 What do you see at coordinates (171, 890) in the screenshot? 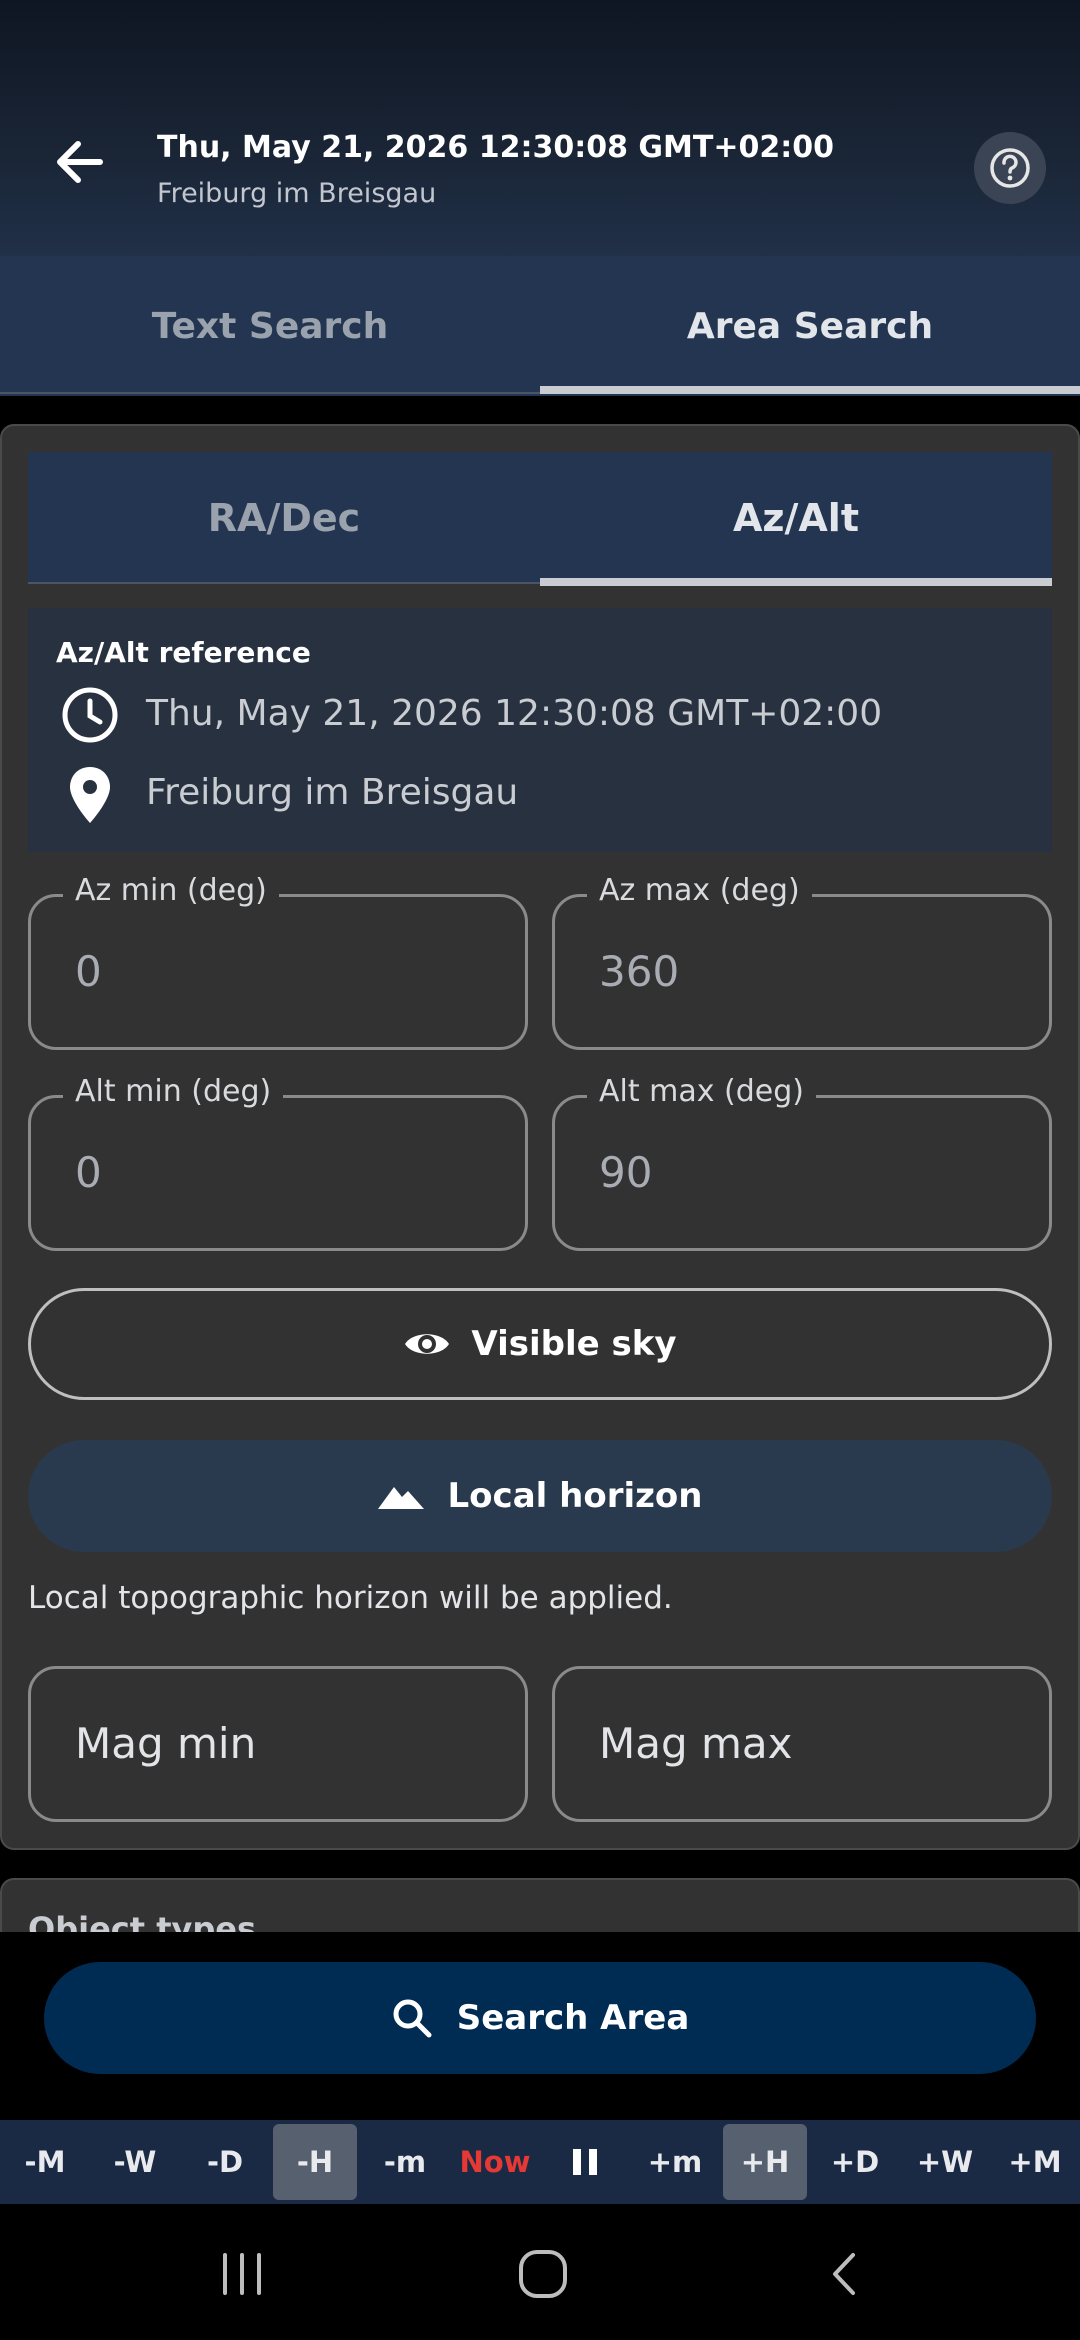
I see `az-min-label: Az min (deg)` at bounding box center [171, 890].